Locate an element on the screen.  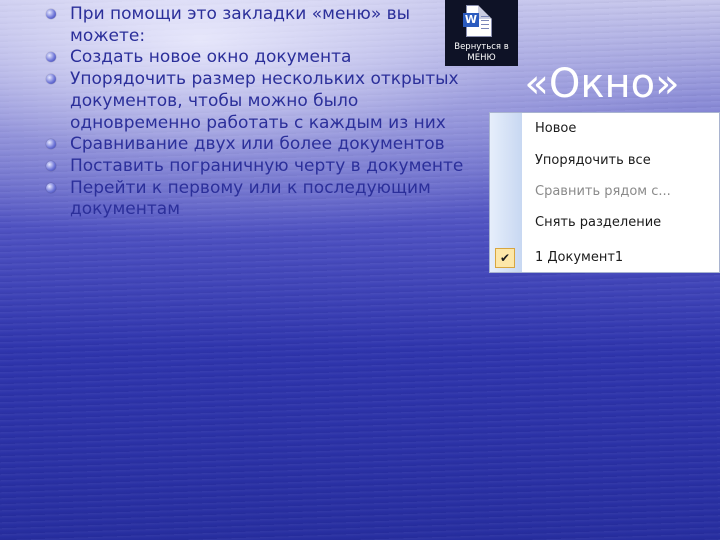
bullet-text: Создать новое окно документа is located at coordinates (211, 57).